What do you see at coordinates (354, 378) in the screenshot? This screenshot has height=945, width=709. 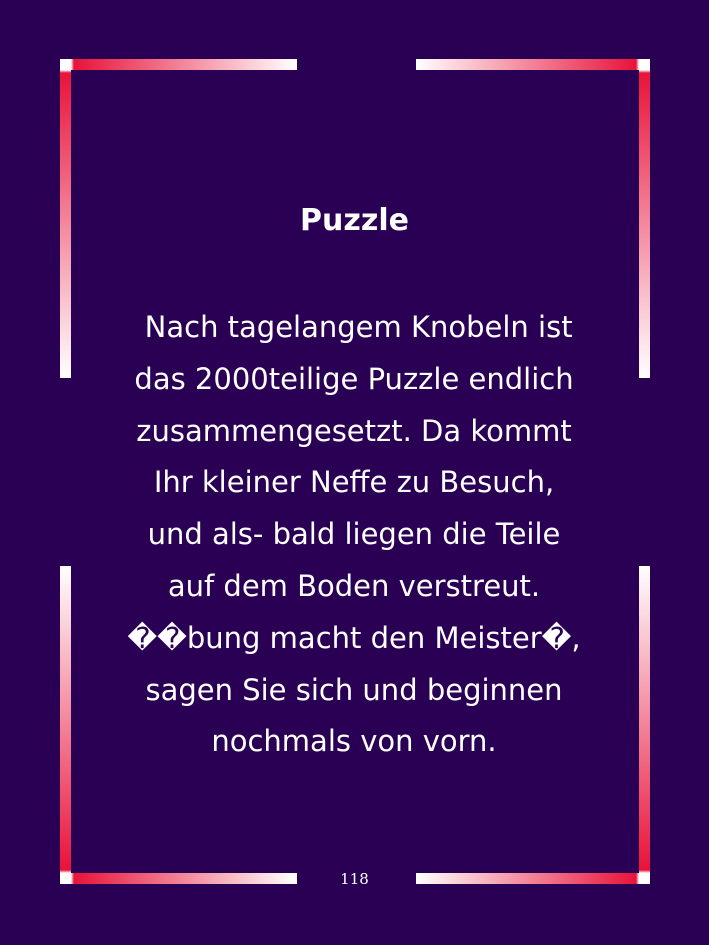 I see `body-line: das 2000teilige Puzzle endlich` at bounding box center [354, 378].